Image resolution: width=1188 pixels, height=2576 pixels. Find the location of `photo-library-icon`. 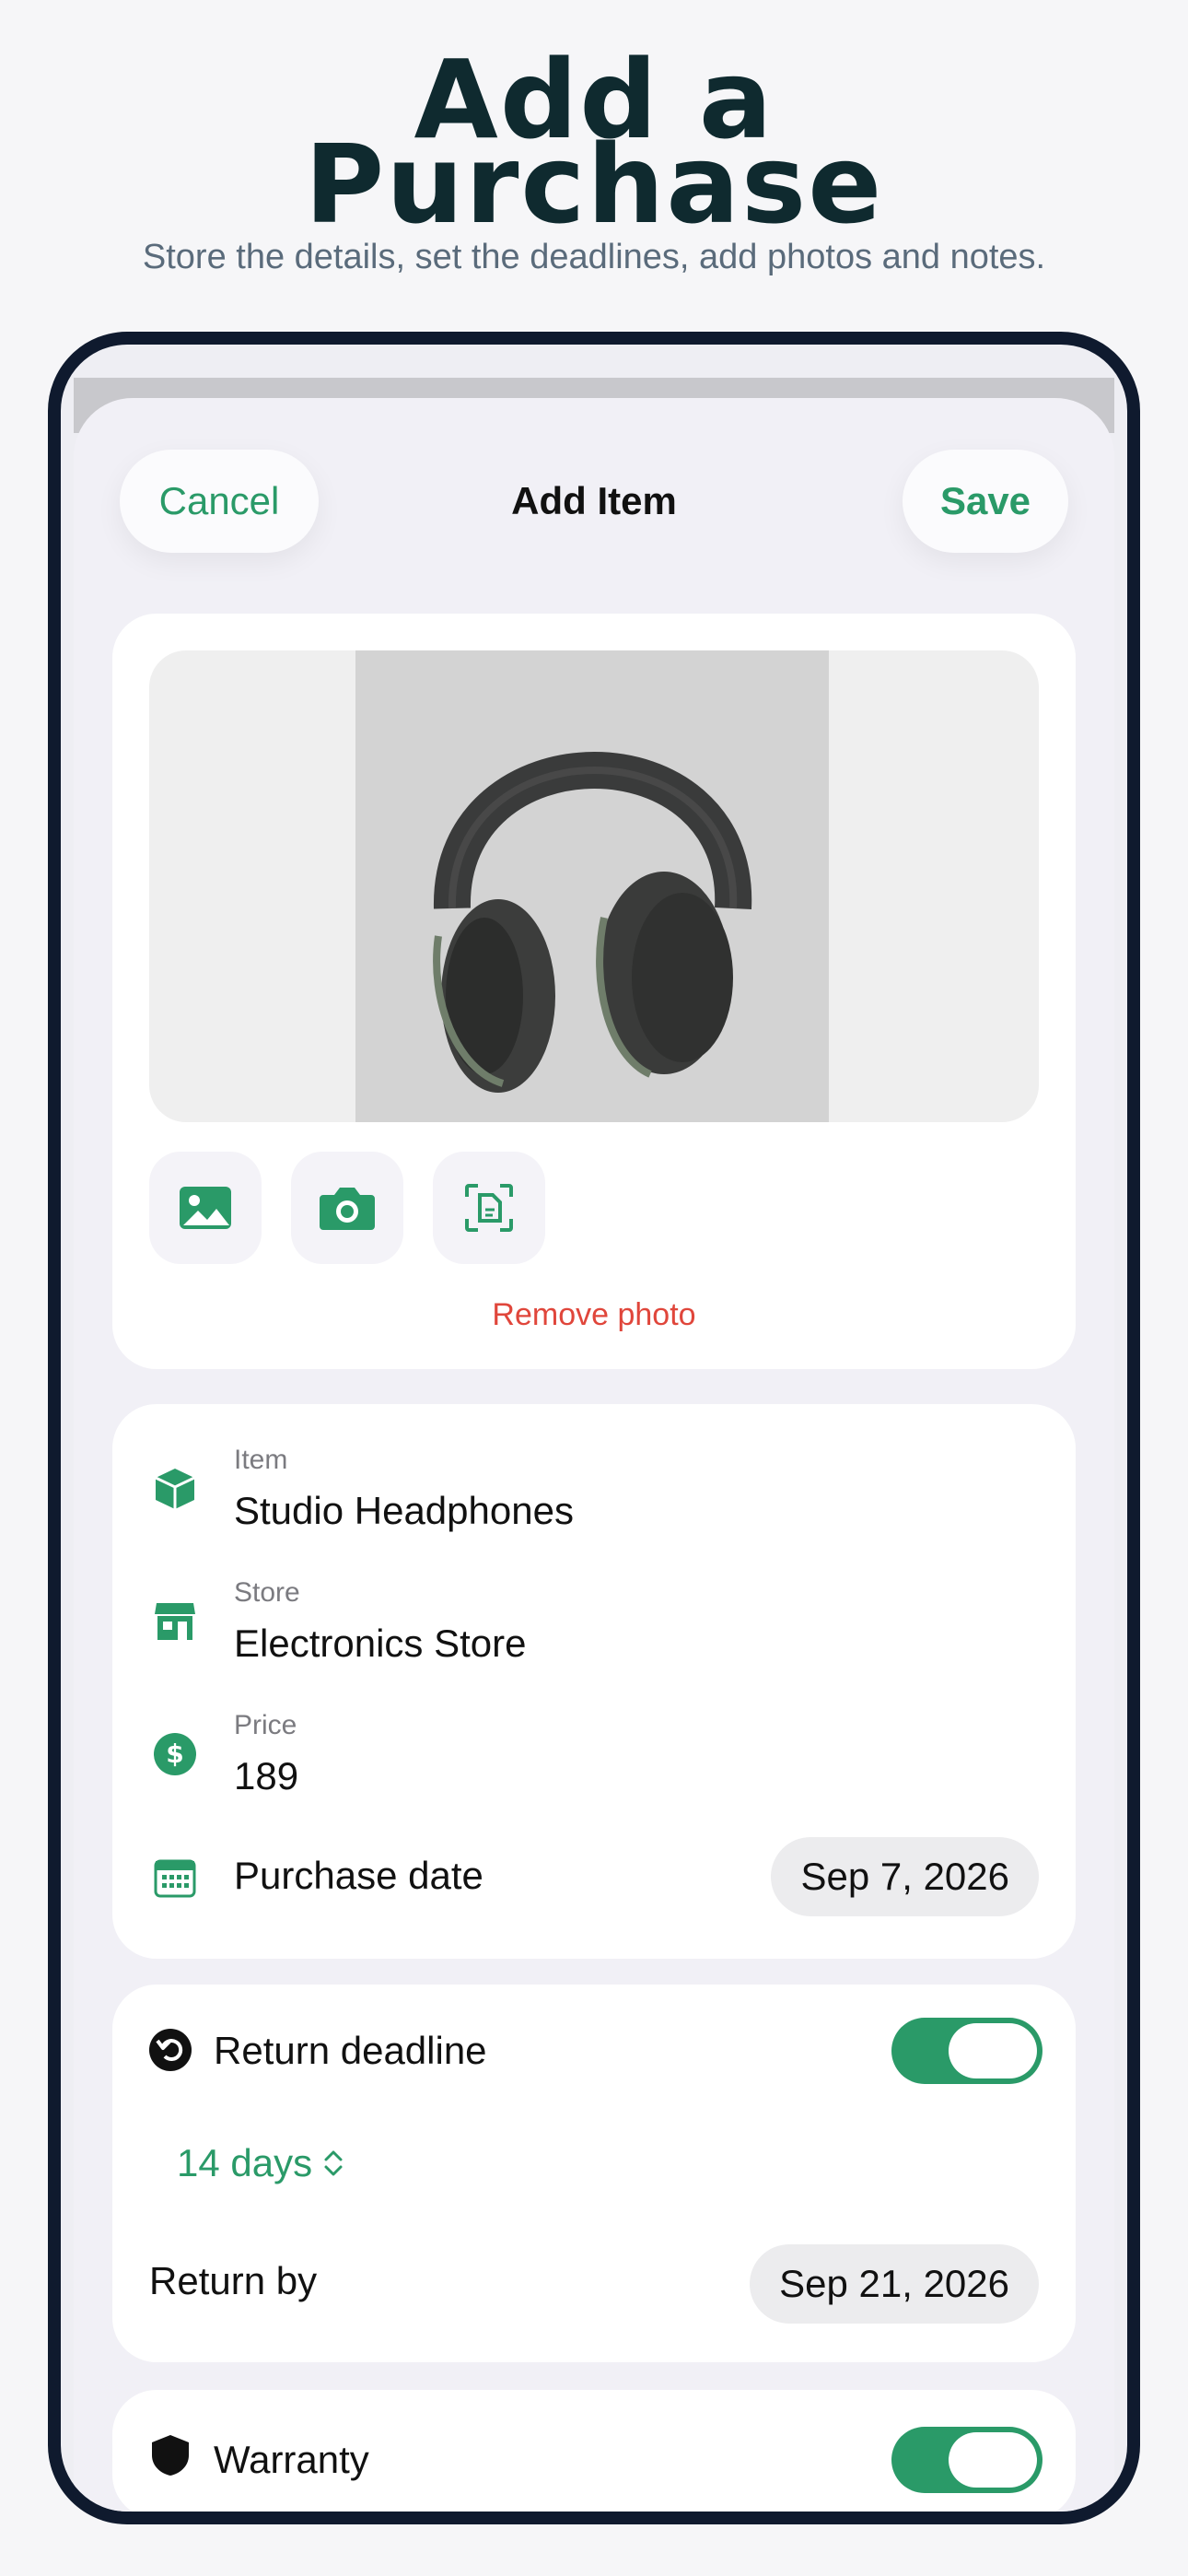

photo-library-icon is located at coordinates (205, 1208).